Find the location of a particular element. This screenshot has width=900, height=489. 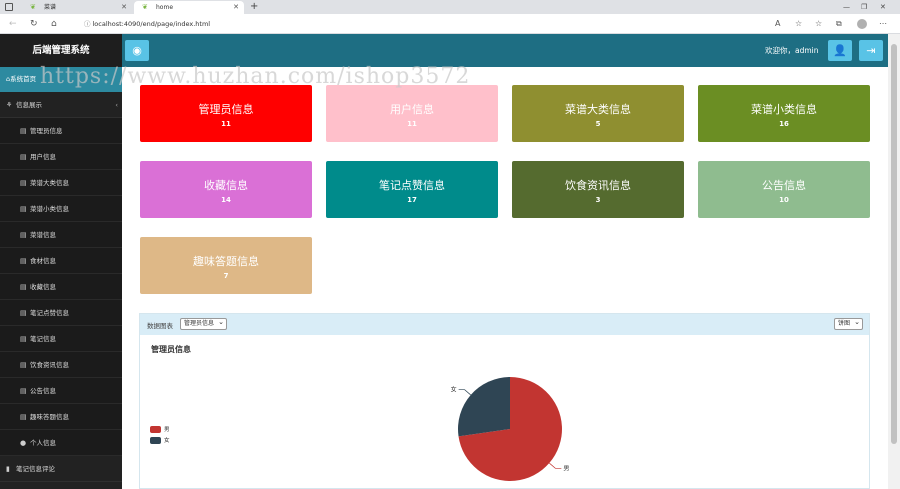

sidebar-item-profile: ● 个人信息 is located at coordinates (61, 443).